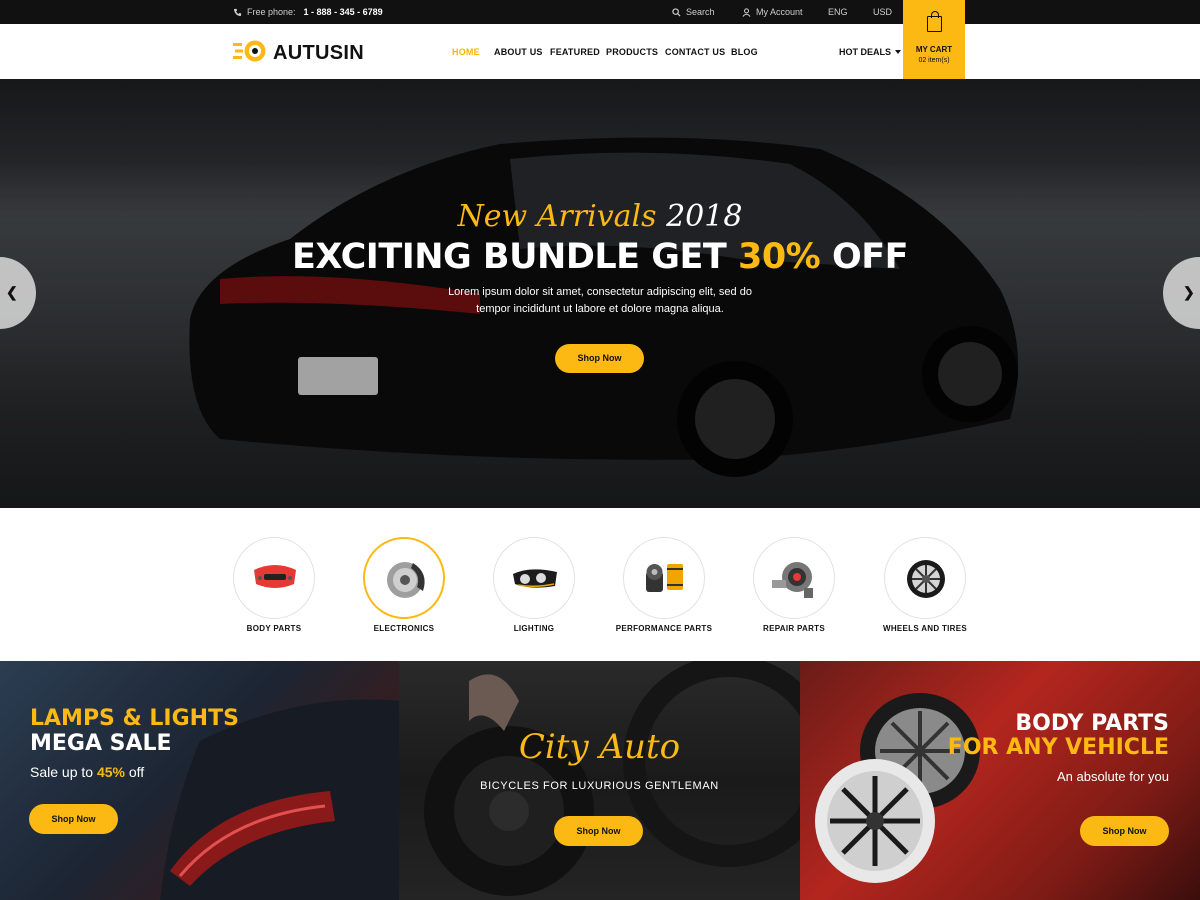 Image resolution: width=1200 pixels, height=900 pixels. Describe the element at coordinates (250, 53) in the screenshot. I see `logo-wheel-icon` at that location.